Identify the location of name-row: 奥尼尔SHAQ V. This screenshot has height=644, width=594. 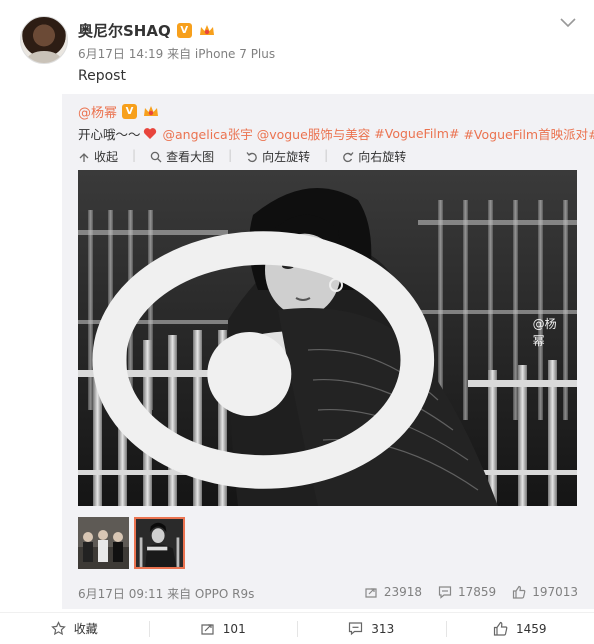
(147, 30).